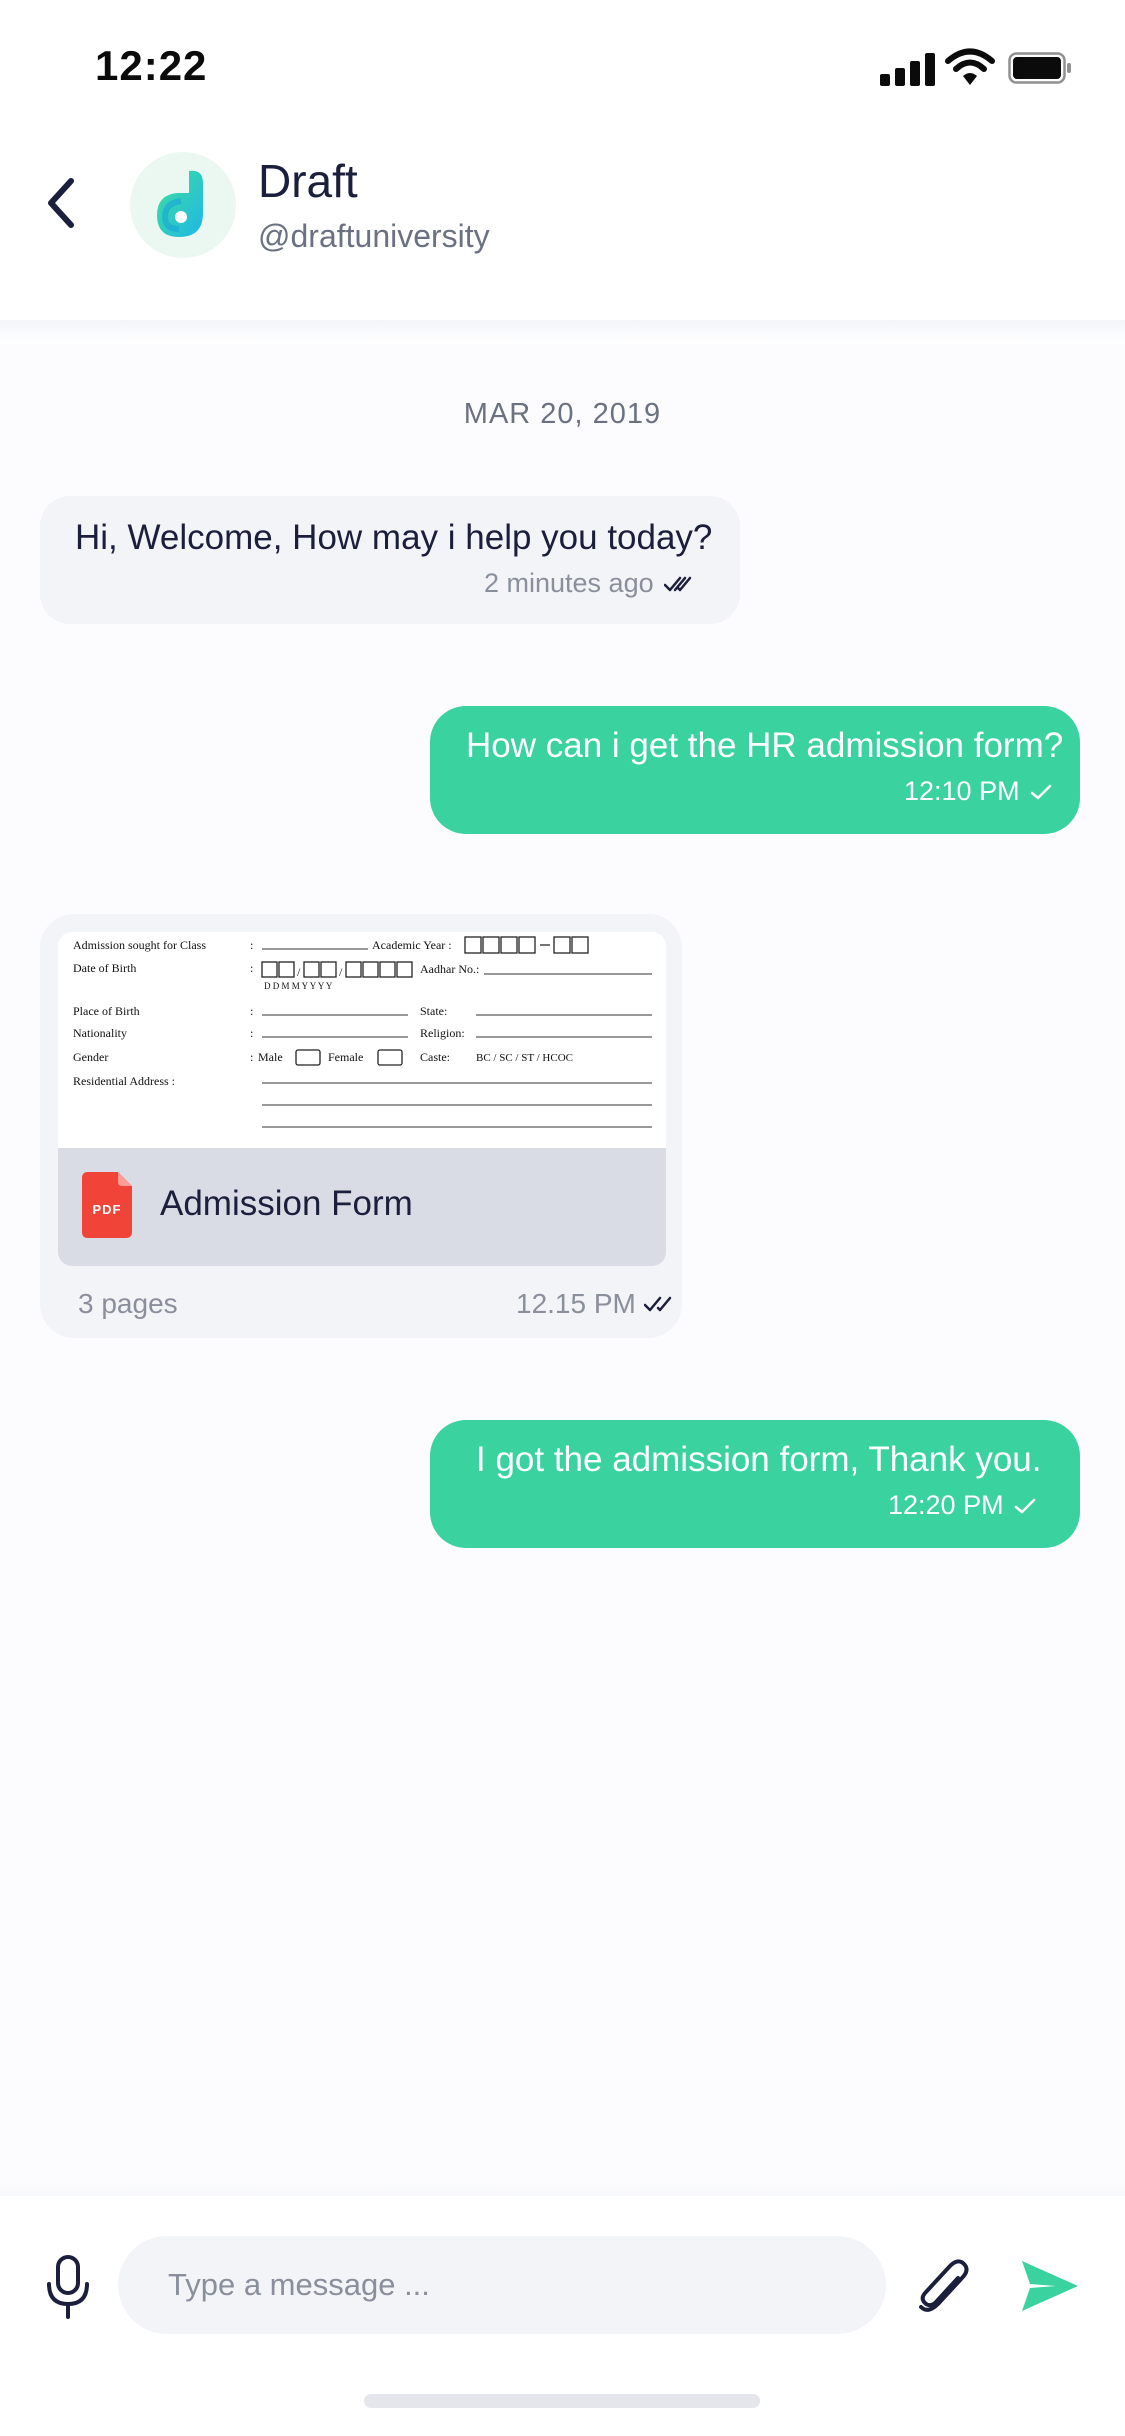  What do you see at coordinates (562, 414) in the screenshot?
I see `date-separator: MAR 20, 2019` at bounding box center [562, 414].